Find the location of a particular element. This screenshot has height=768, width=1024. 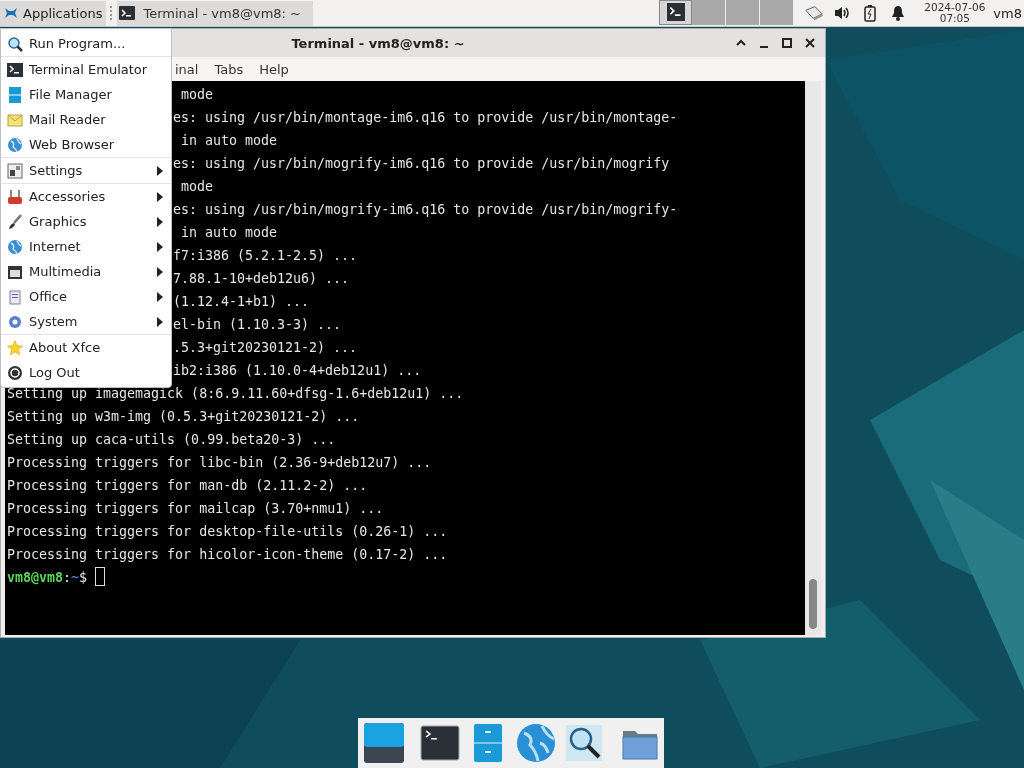

desktop-icon is located at coordinates (384, 743).